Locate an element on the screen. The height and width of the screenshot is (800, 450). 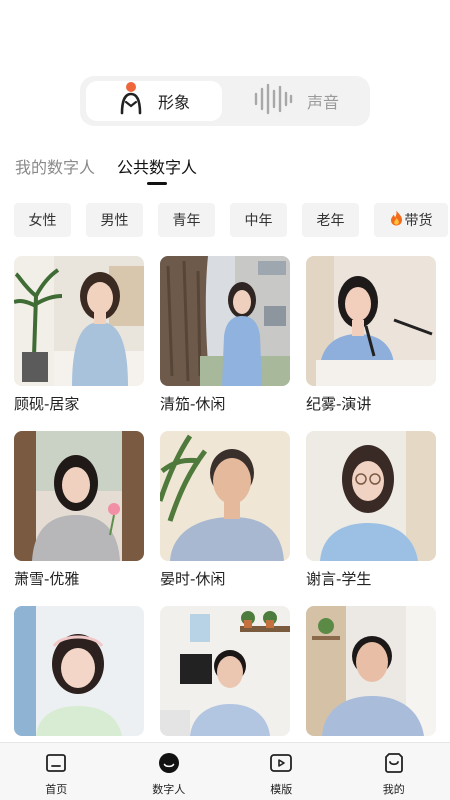
nav-label: 首页 is located at coordinates (56, 789).